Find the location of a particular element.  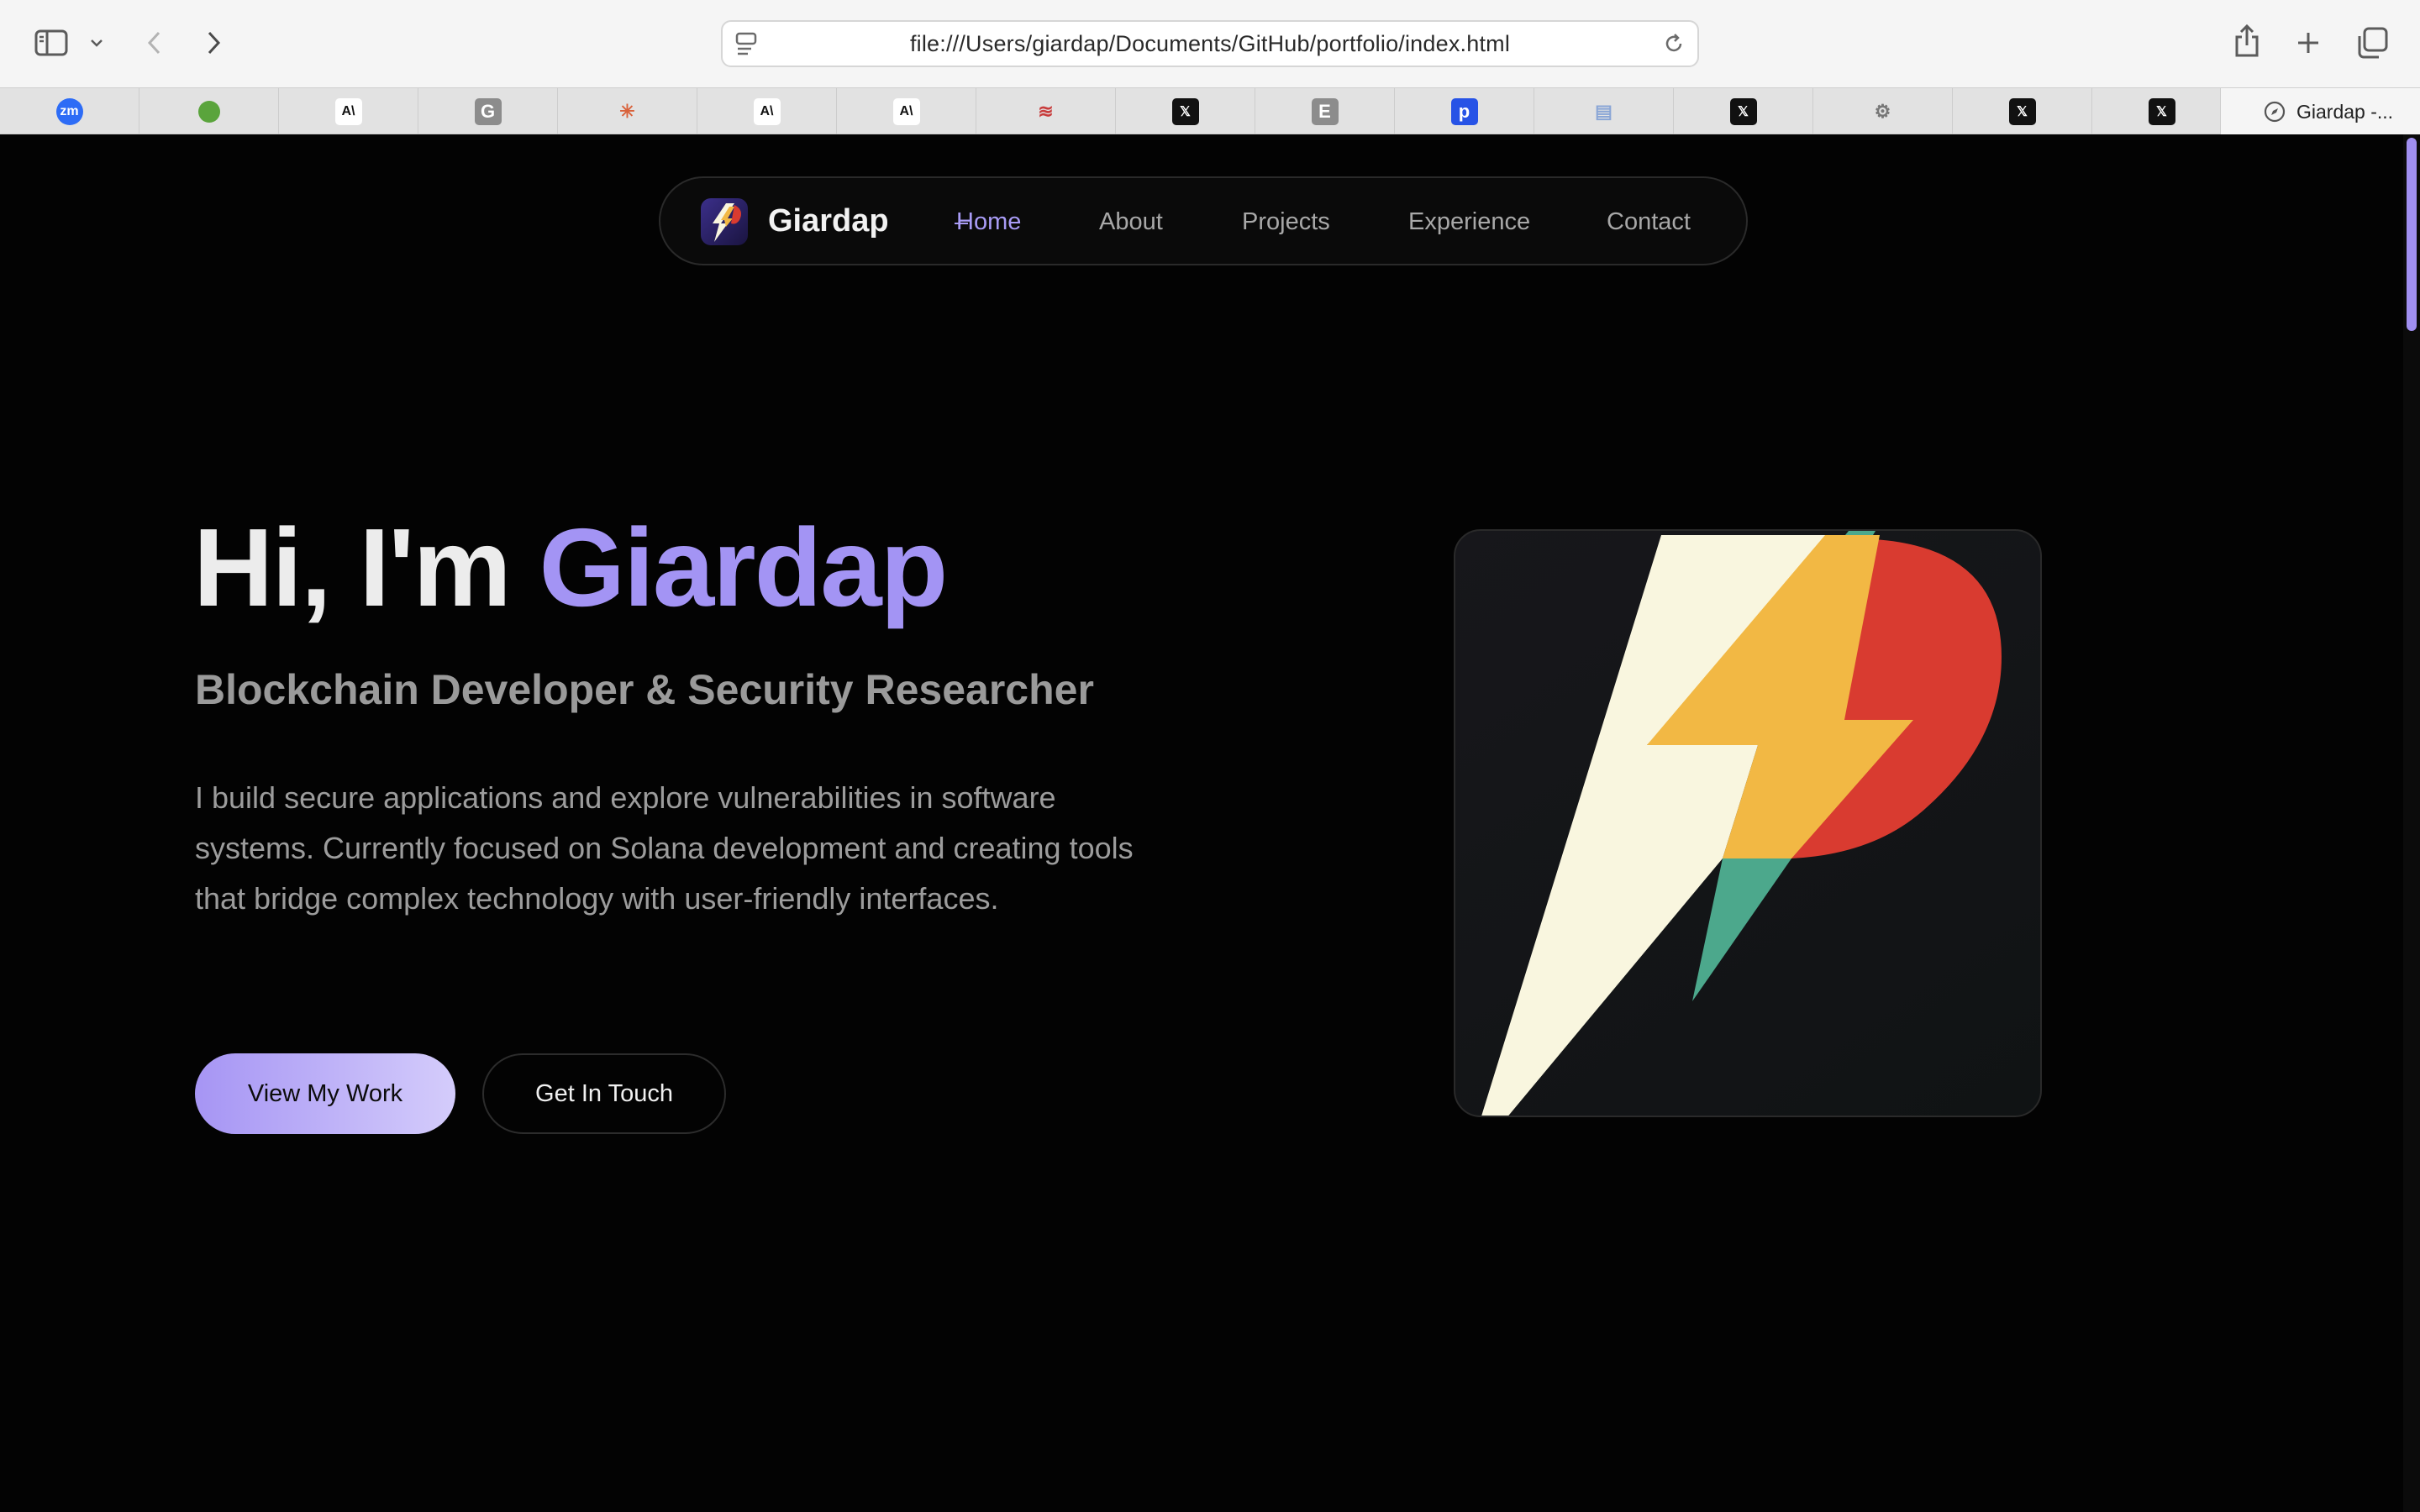

forward-button is located at coordinates (214, 42).